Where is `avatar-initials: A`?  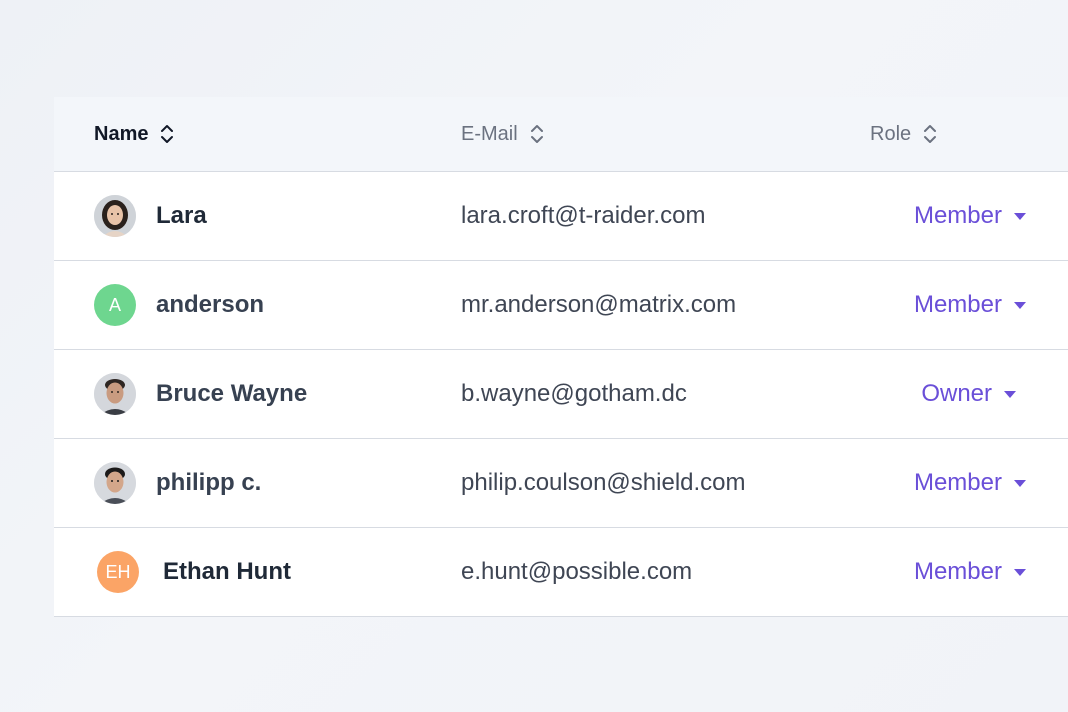
avatar-initials: A is located at coordinates (114, 304).